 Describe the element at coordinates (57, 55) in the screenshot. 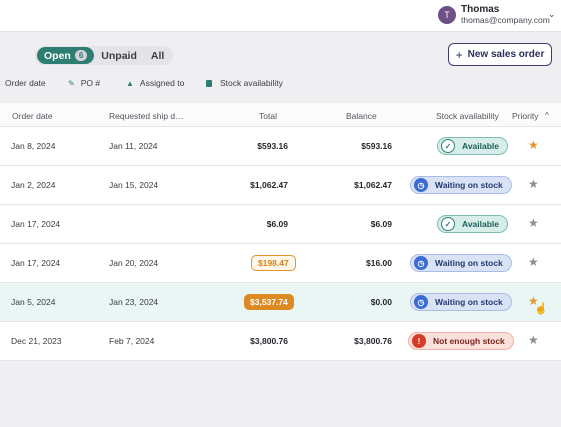

I see `tab-open-label: Open` at that location.